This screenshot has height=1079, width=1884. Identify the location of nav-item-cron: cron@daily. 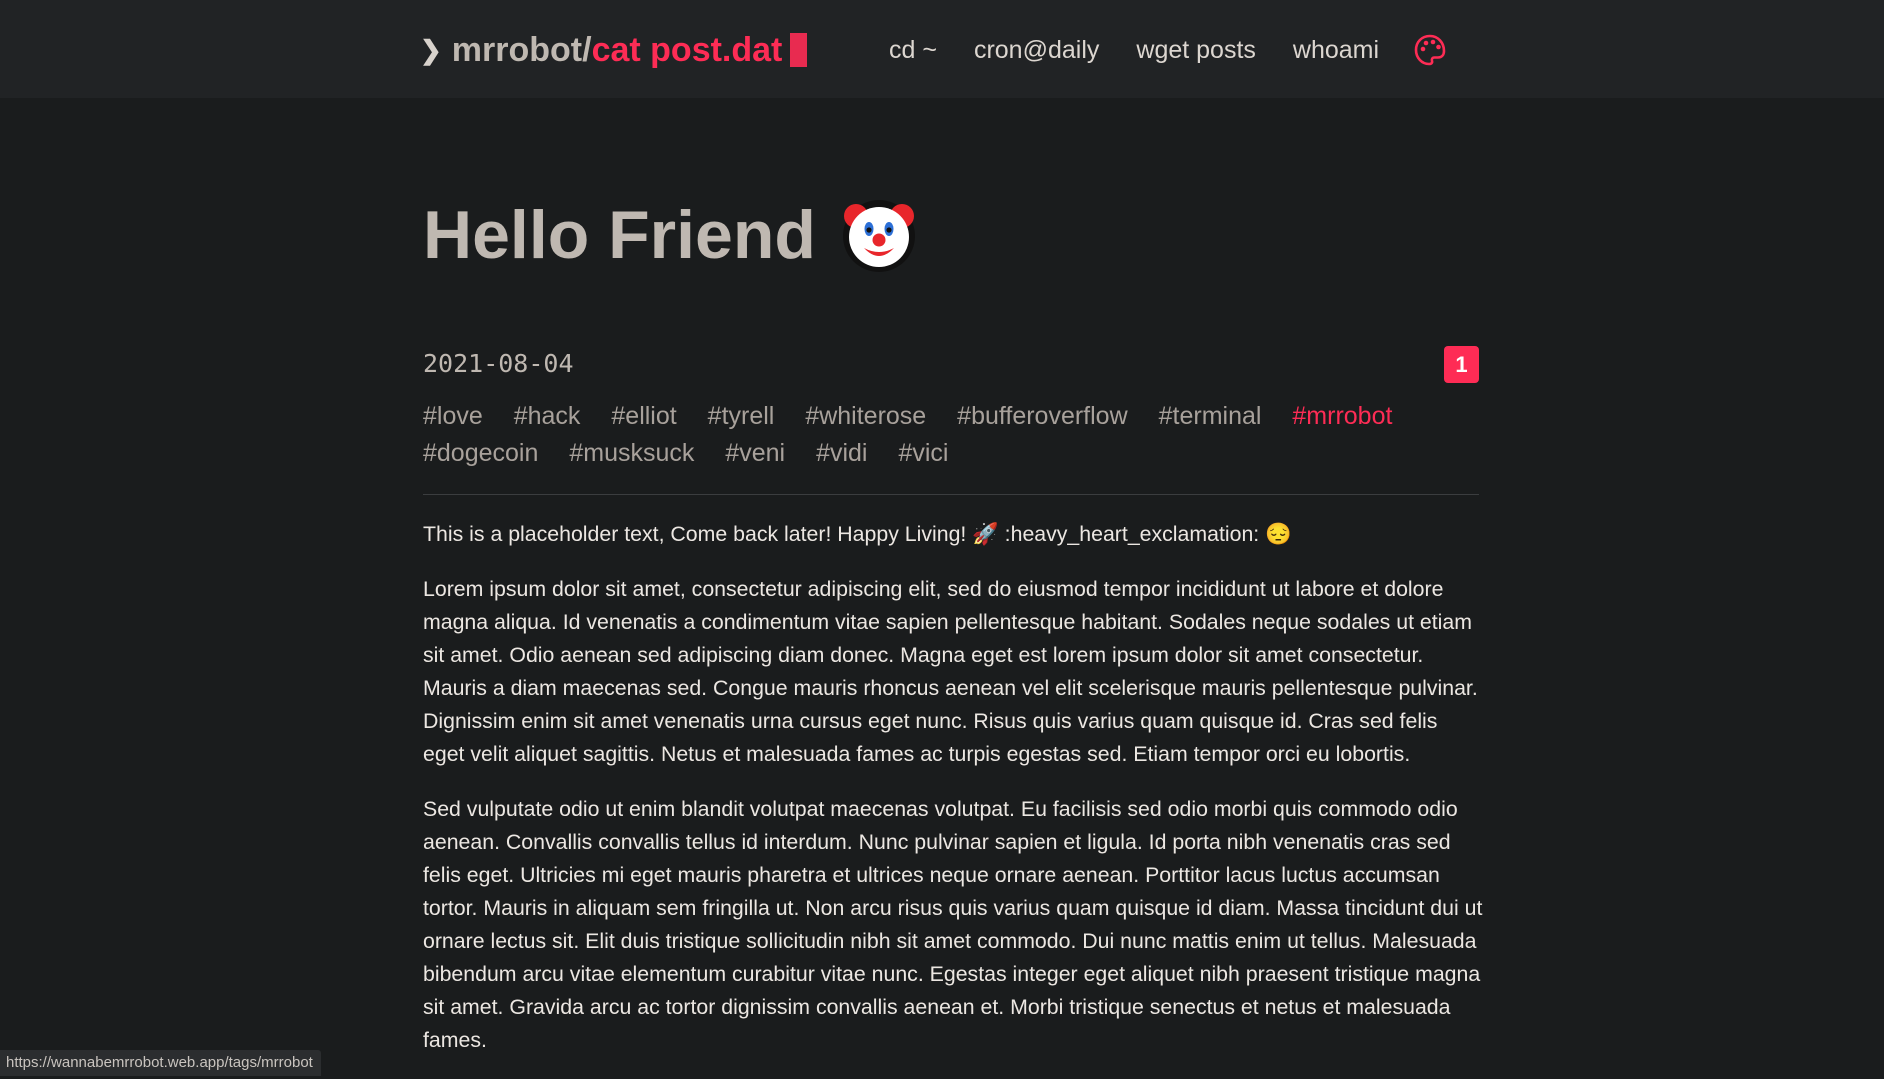
(1036, 50).